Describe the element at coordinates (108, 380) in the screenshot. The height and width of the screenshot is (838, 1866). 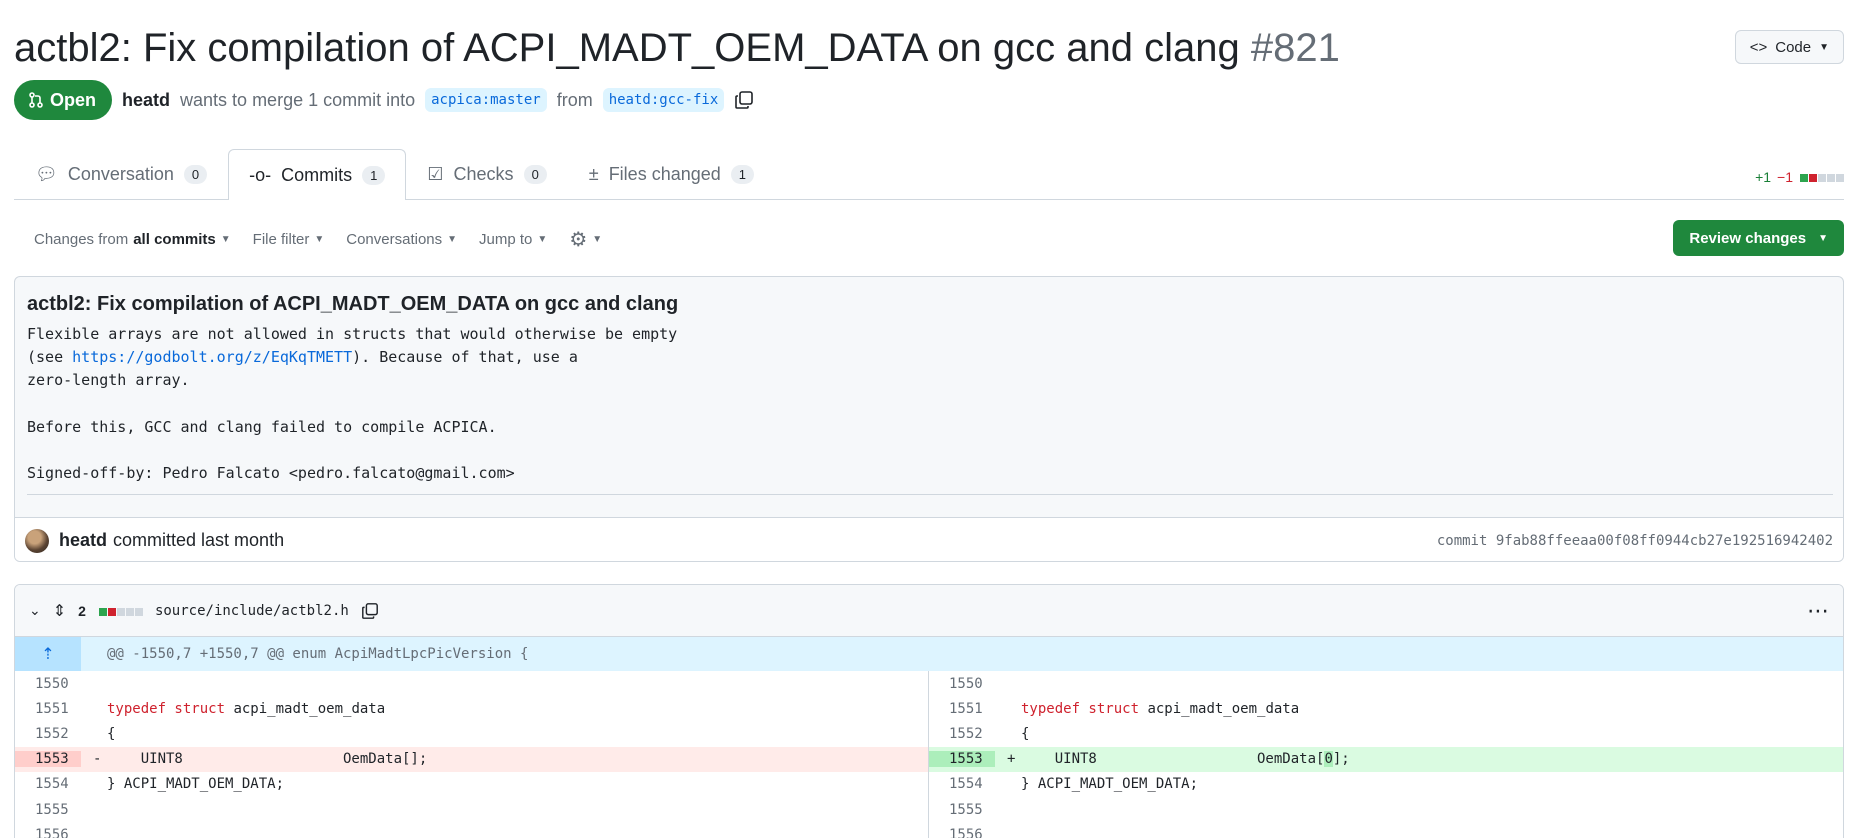
I see `commit-body-line: zero-length array.` at that location.